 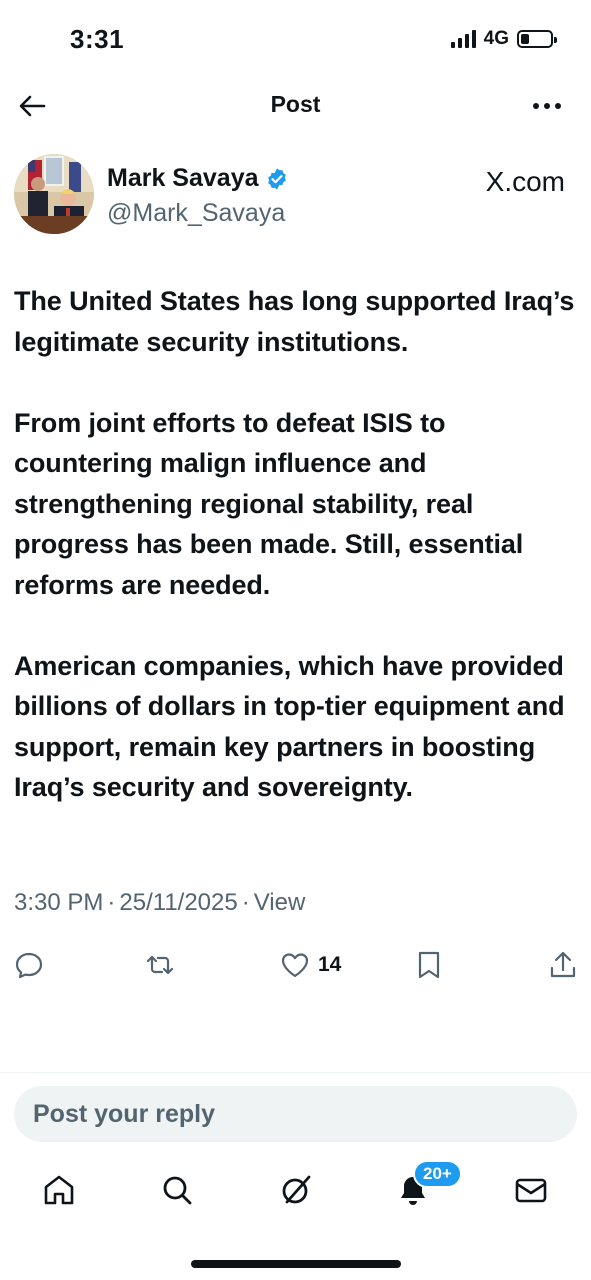 I want to click on author-name-row: Mark Savaya, so click(x=198, y=178).